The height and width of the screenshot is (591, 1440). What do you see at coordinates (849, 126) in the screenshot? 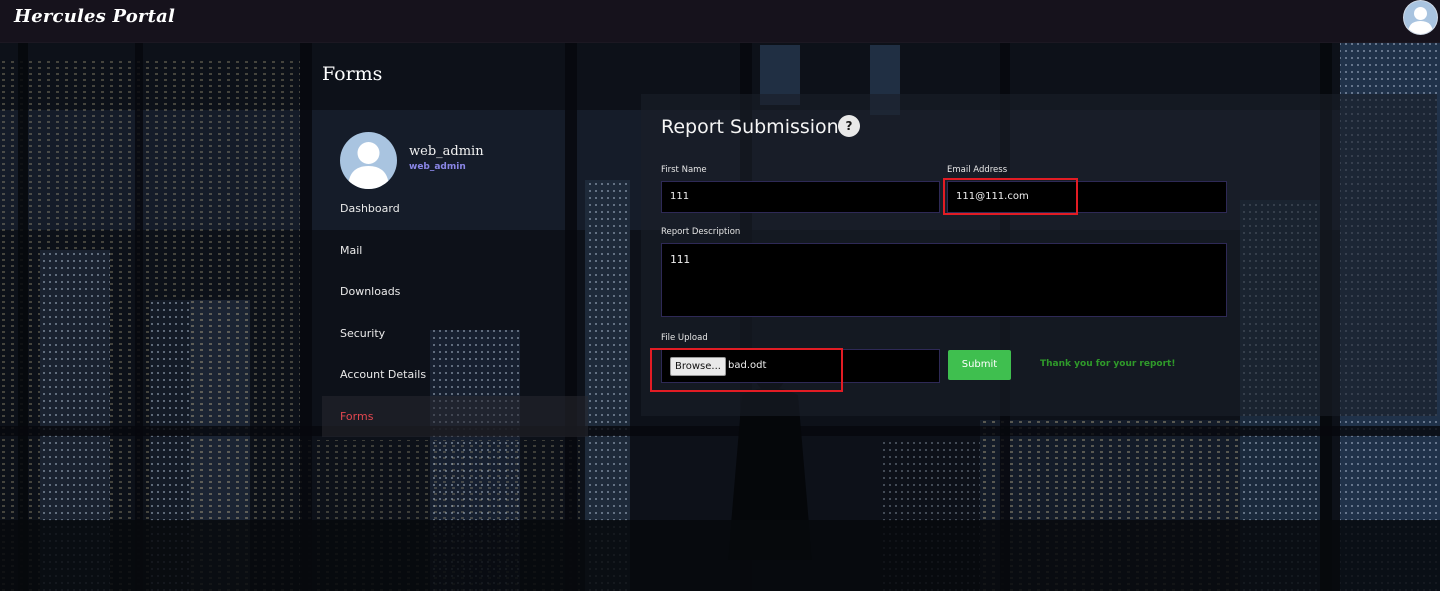
I see `question-mark-icon: ?` at bounding box center [849, 126].